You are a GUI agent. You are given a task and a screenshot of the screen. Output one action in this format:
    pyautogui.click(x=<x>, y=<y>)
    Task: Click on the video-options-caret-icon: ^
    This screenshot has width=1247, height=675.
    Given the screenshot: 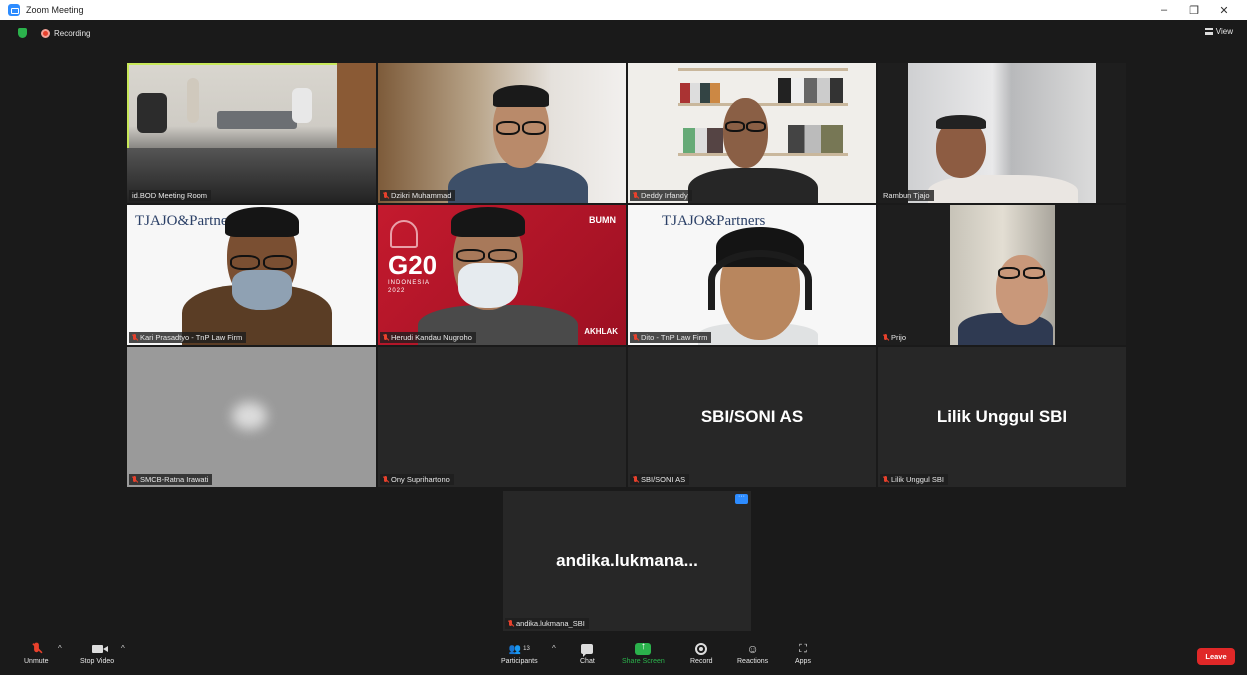 What is the action you would take?
    pyautogui.click(x=123, y=648)
    